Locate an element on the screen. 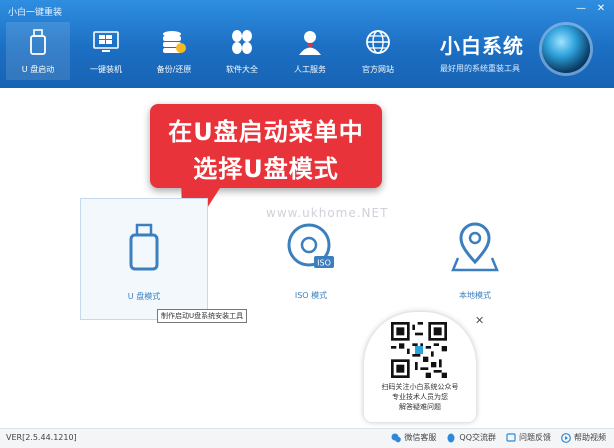 This screenshot has width=614, height=448. mode-label: ISO 模式 is located at coordinates (311, 295).